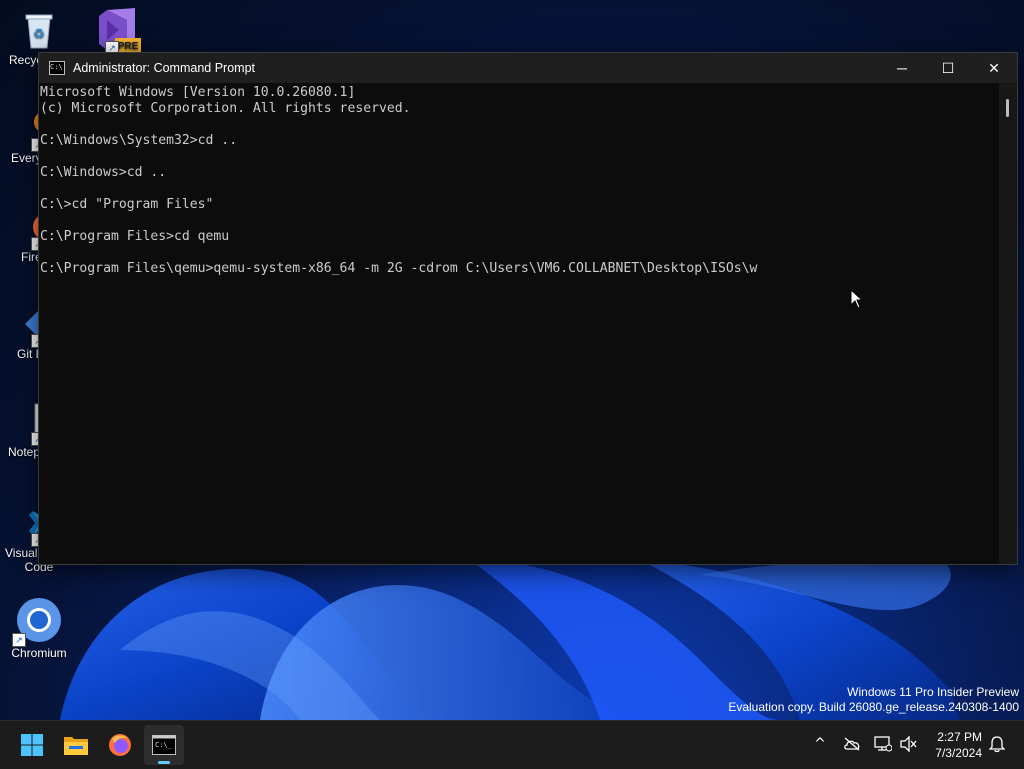 This screenshot has width=1024, height=769. I want to click on start-button, so click(32, 745).